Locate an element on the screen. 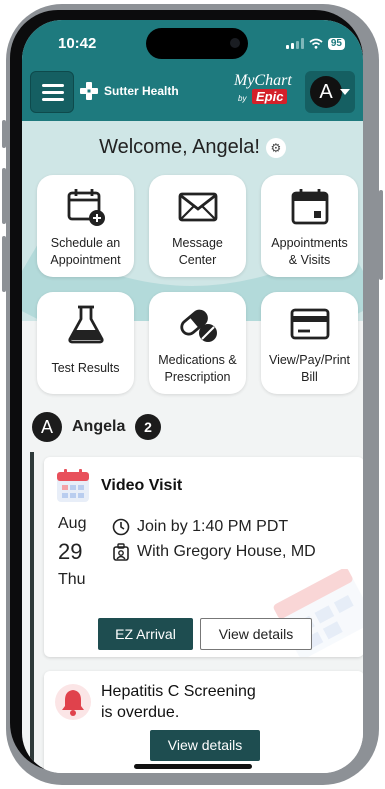  clock-icon is located at coordinates (121, 527).